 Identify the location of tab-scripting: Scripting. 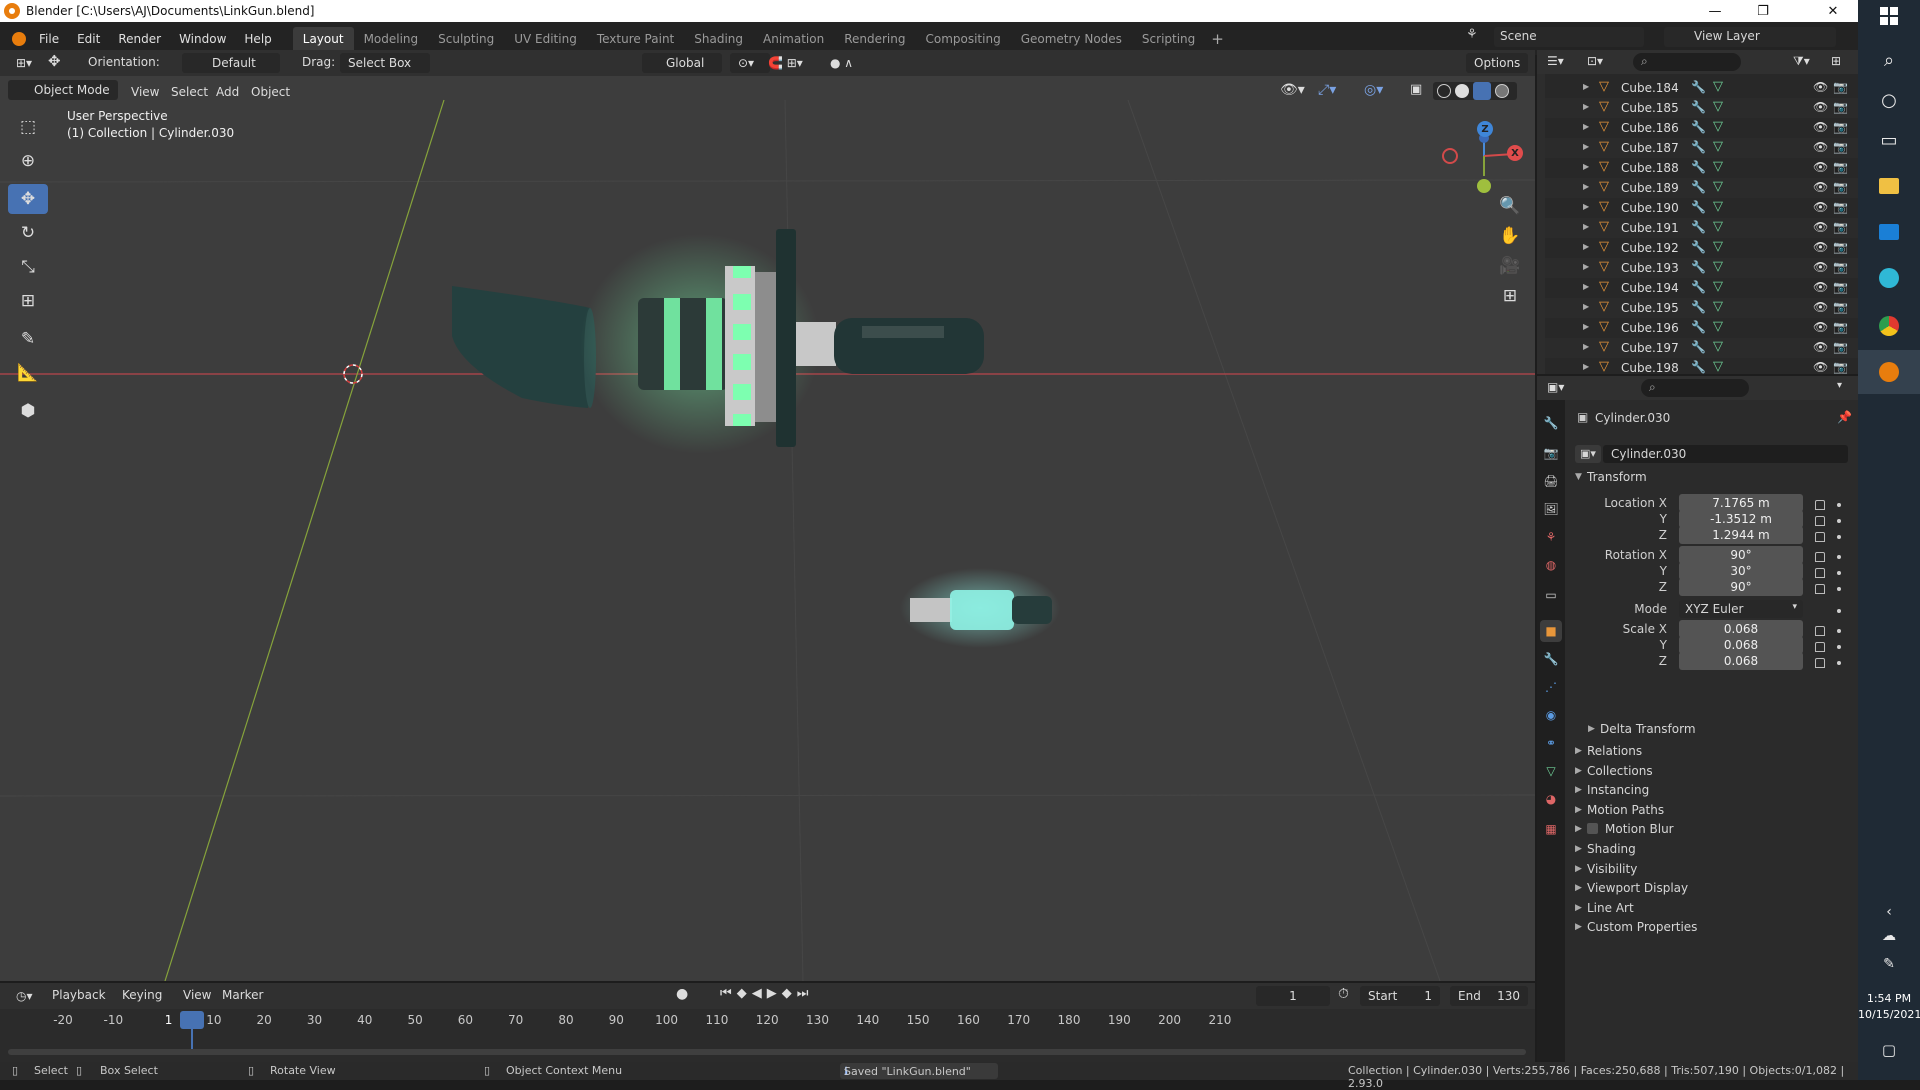
(1168, 39).